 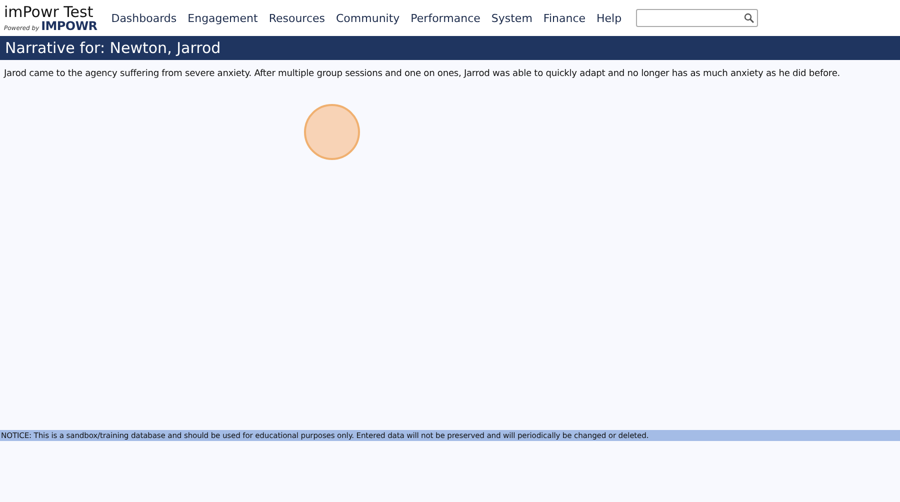 I want to click on nav-menu-item: Finance, so click(x=564, y=18).